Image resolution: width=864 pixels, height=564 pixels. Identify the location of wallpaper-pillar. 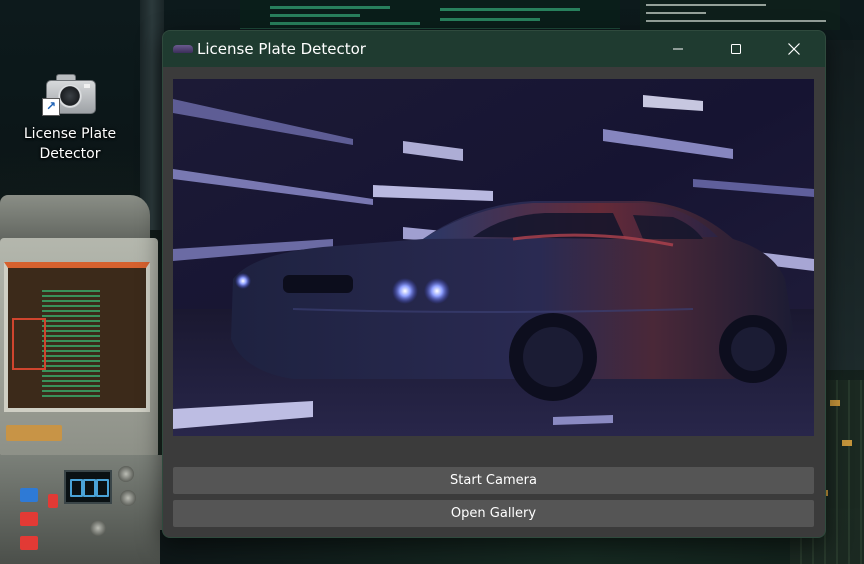
(152, 115).